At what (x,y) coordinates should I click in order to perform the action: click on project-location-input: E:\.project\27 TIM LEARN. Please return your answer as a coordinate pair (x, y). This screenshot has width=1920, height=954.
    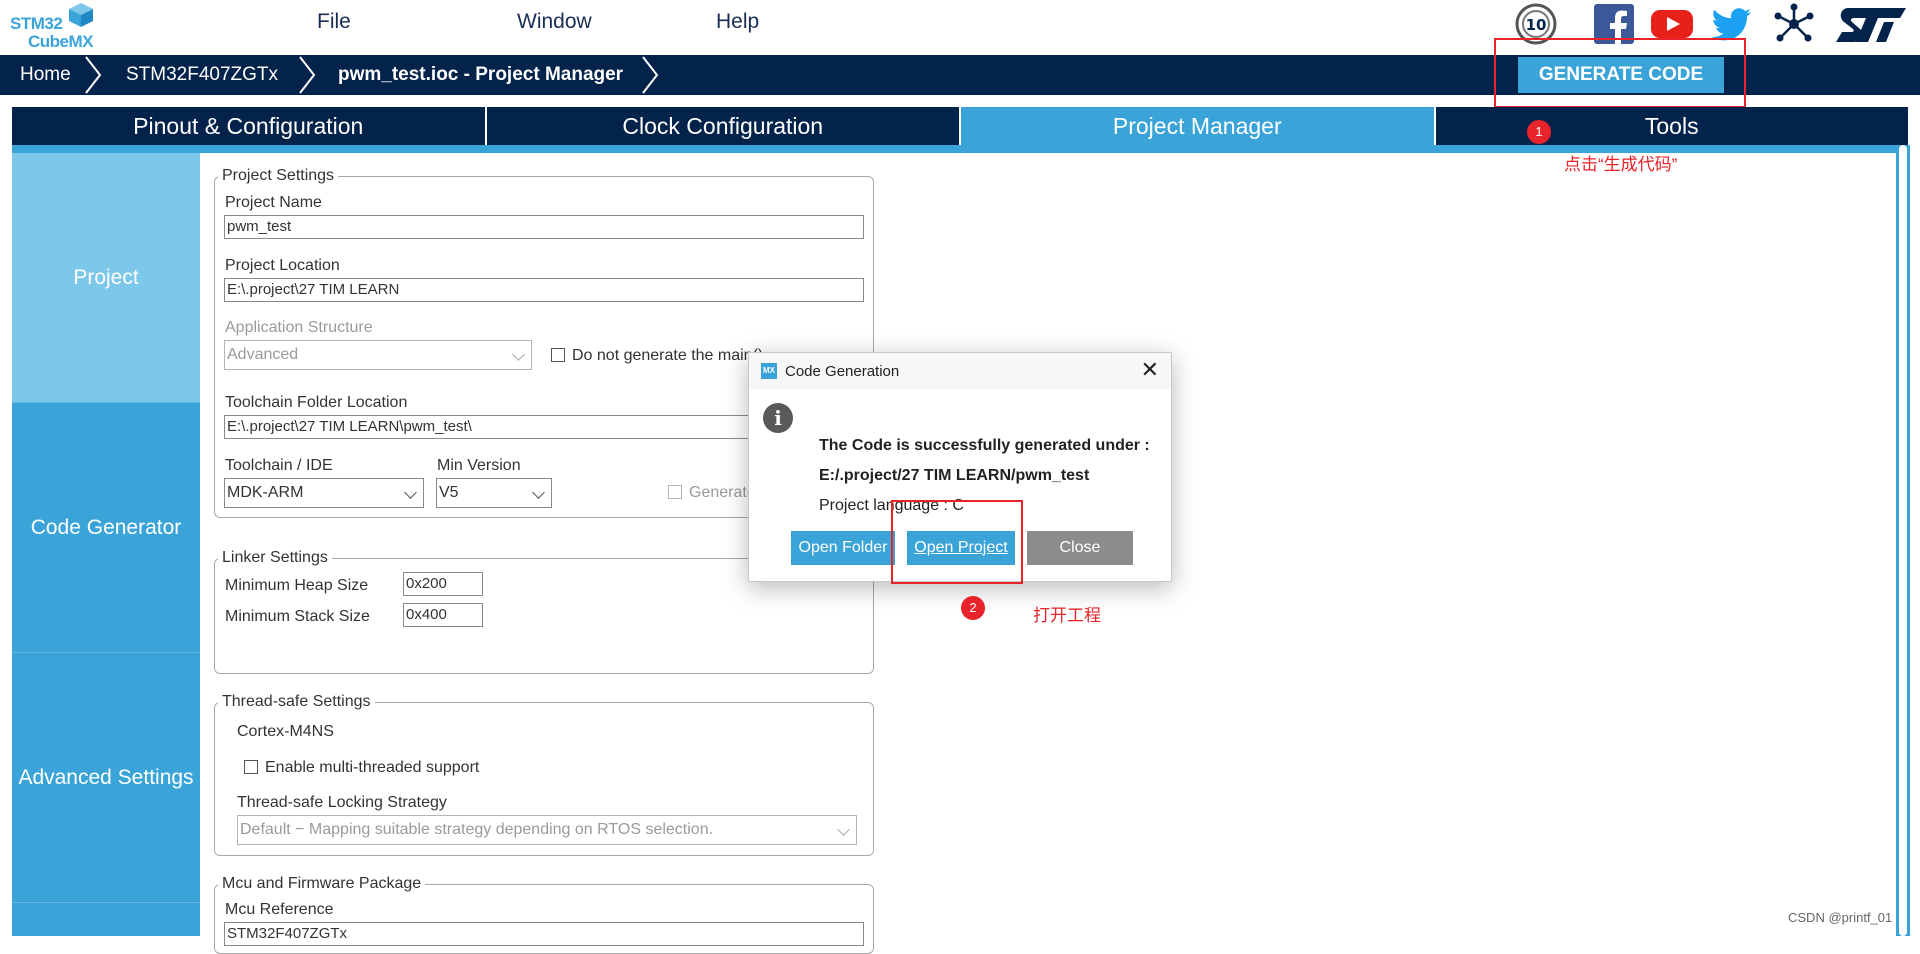
    Looking at the image, I should click on (544, 290).